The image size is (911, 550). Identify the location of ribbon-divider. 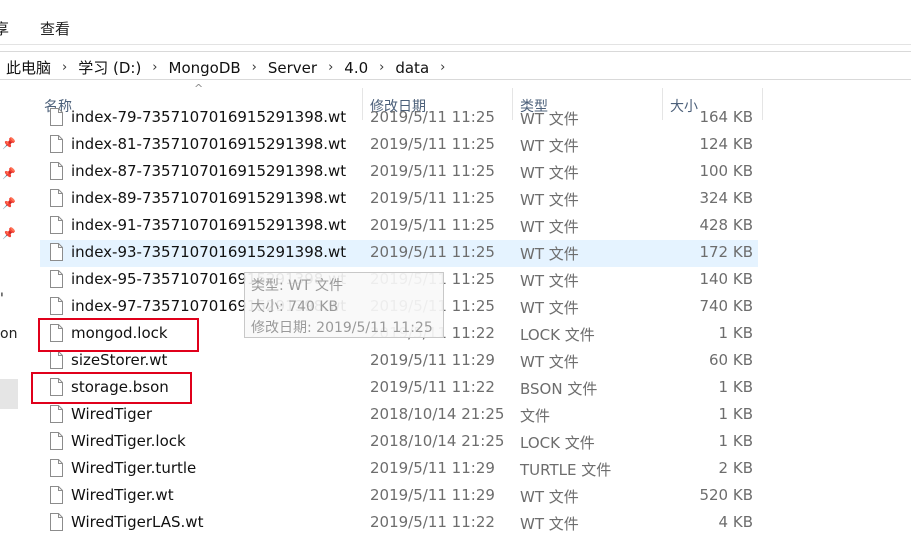
(455, 44).